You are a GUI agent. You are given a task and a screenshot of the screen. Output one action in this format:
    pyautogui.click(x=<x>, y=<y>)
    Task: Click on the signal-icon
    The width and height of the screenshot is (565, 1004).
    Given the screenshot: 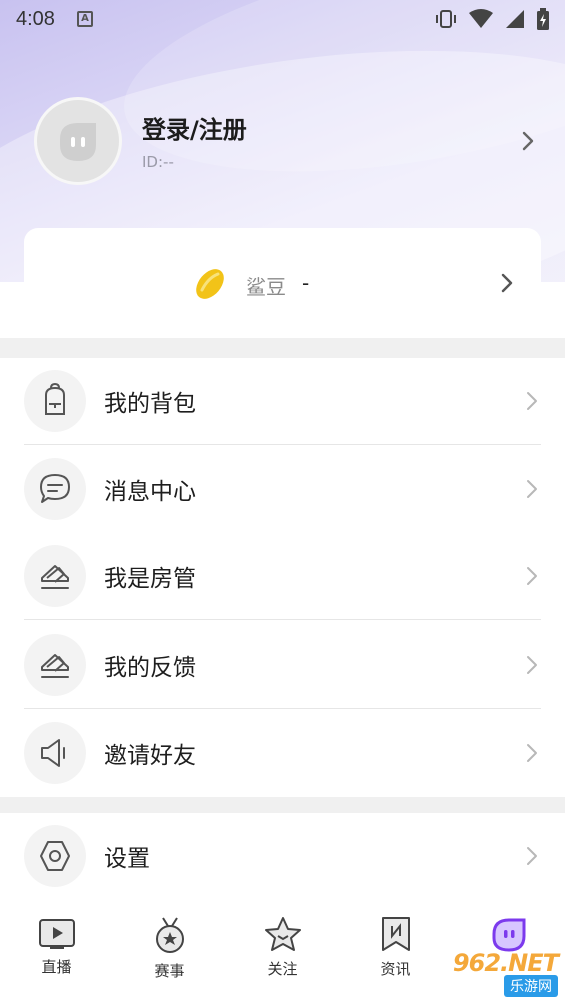 What is the action you would take?
    pyautogui.click(x=515, y=19)
    